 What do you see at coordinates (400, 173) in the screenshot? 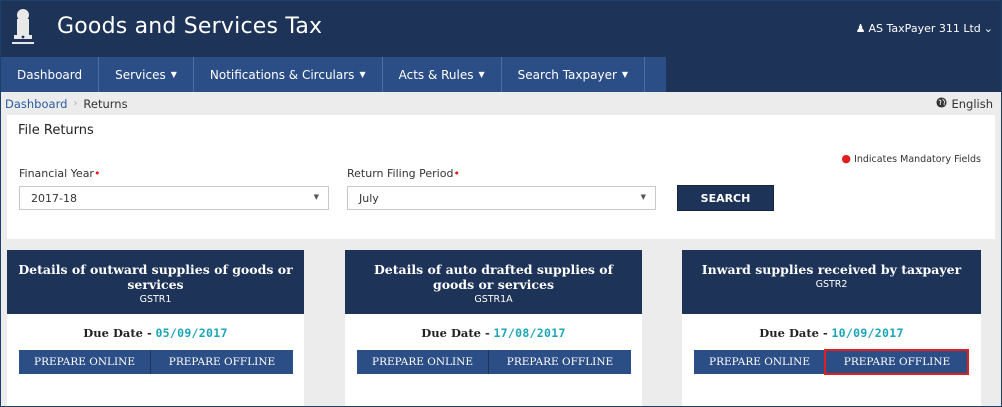
I see `return-period-label-text: Return Filing Period` at bounding box center [400, 173].